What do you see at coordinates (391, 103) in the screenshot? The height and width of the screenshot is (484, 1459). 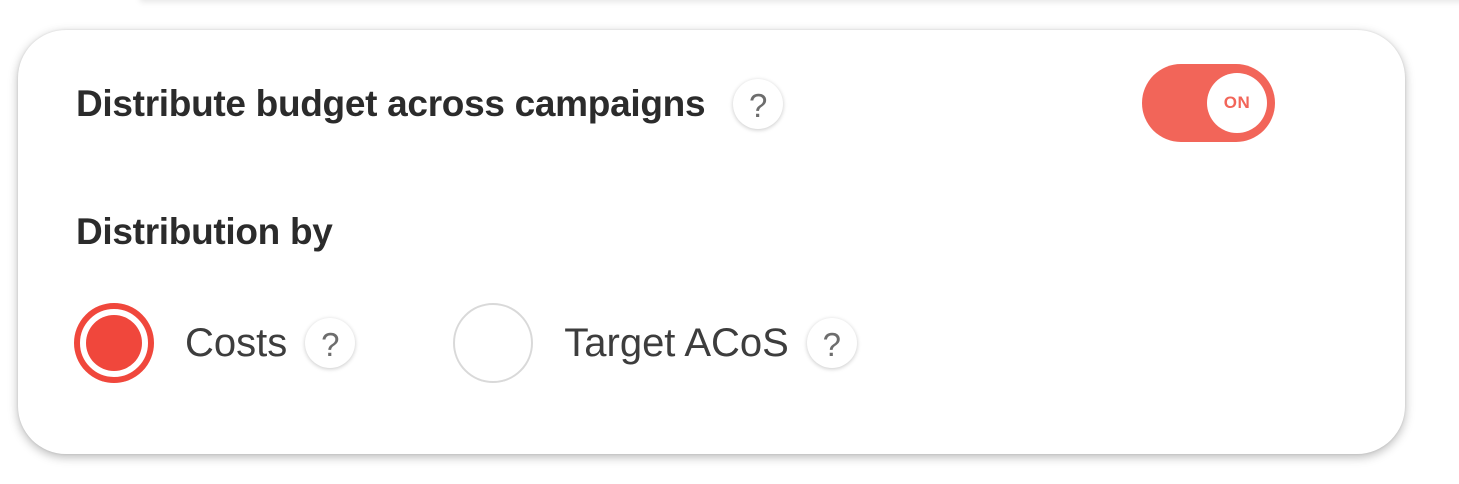 I see `distribute-budget-heading: Distribute budget across campaigns` at bounding box center [391, 103].